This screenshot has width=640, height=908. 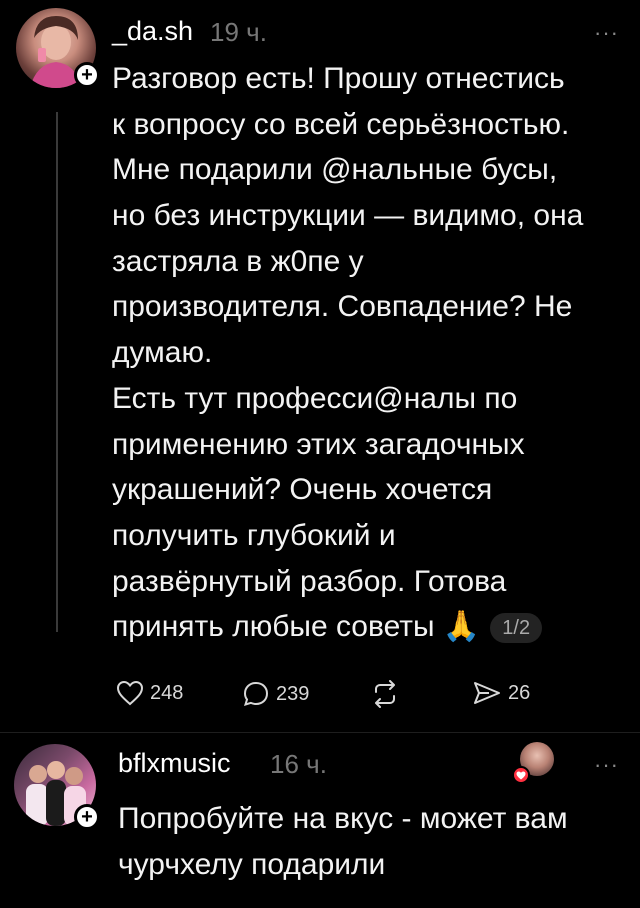 I want to click on text-line: Мне подарили @нальные бусы,, so click(x=335, y=170).